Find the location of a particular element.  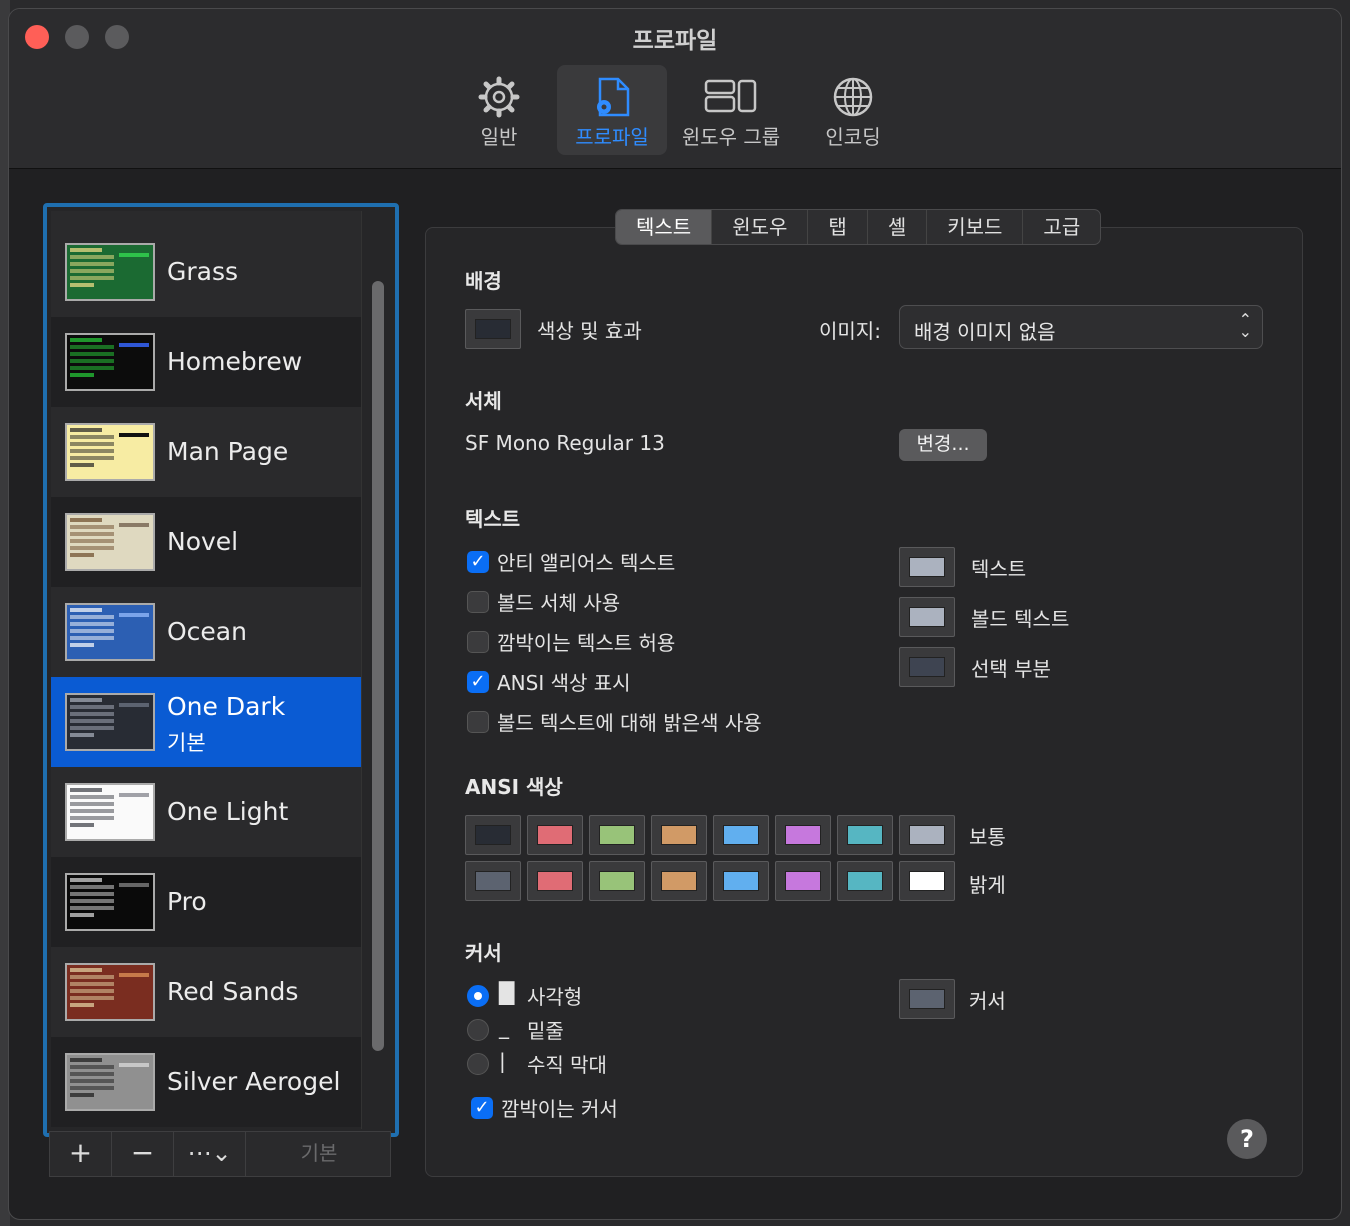

list-partial-row is located at coordinates (206, 219).